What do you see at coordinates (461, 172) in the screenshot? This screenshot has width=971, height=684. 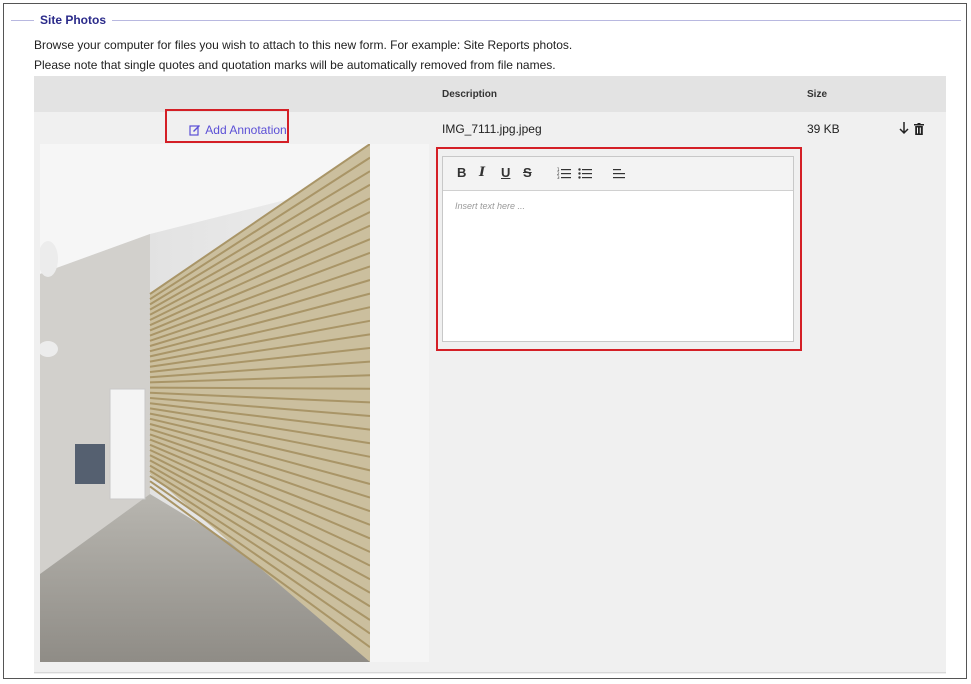 I see `bold-button: B` at bounding box center [461, 172].